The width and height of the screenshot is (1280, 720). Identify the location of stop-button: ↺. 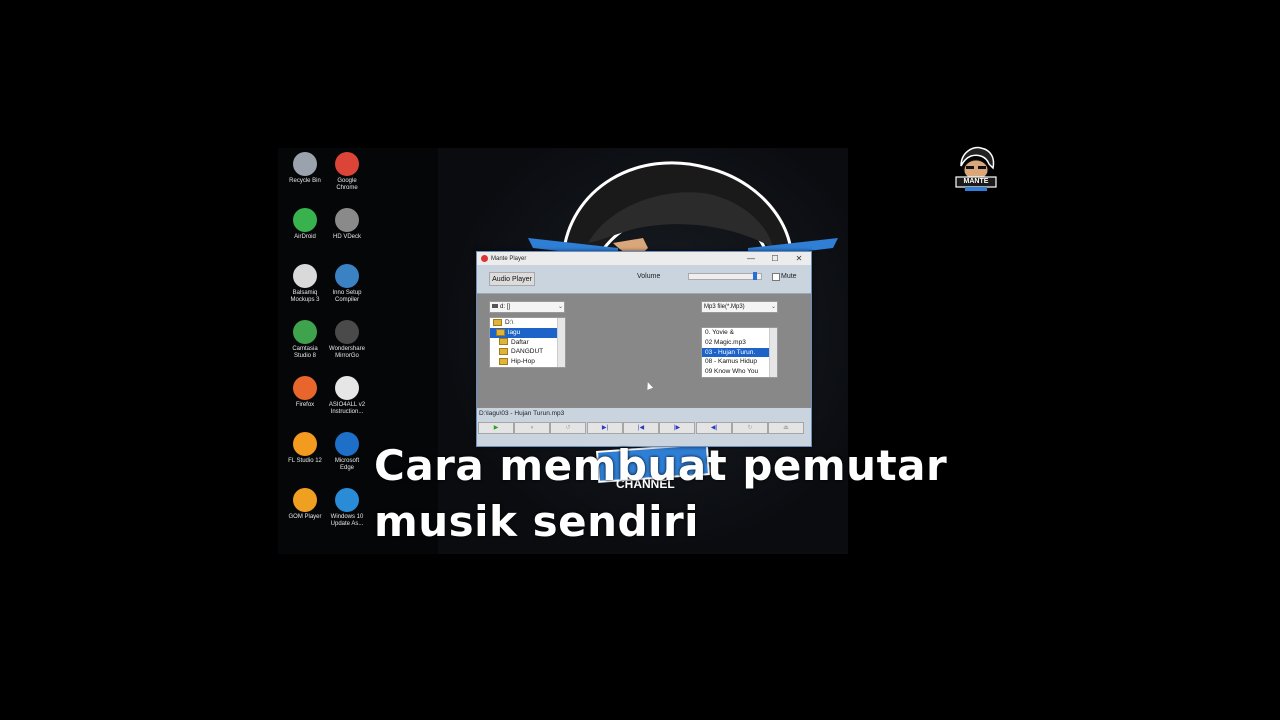
(568, 428).